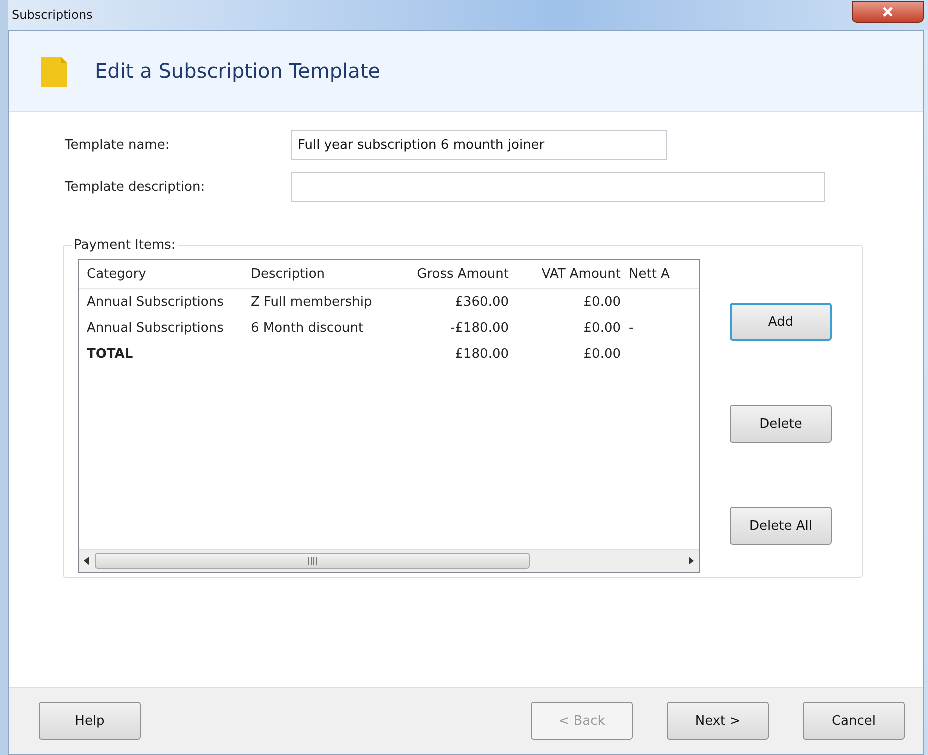 Image resolution: width=928 pixels, height=755 pixels. Describe the element at coordinates (308, 328) in the screenshot. I see `table-cell-text: 6 Month discount` at that location.